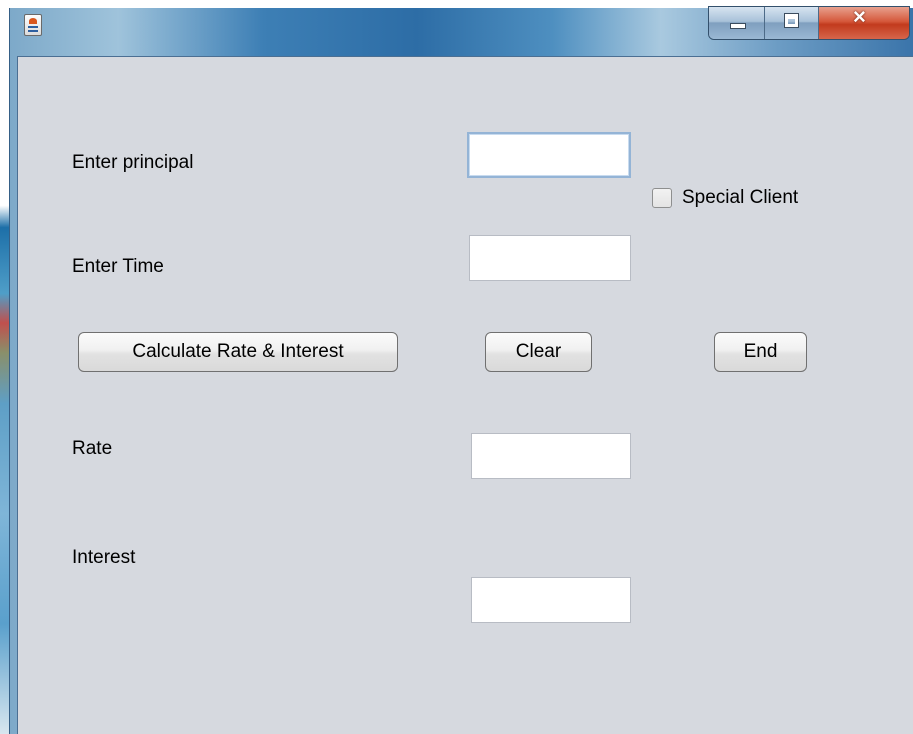  I want to click on minimize-icon, so click(738, 26).